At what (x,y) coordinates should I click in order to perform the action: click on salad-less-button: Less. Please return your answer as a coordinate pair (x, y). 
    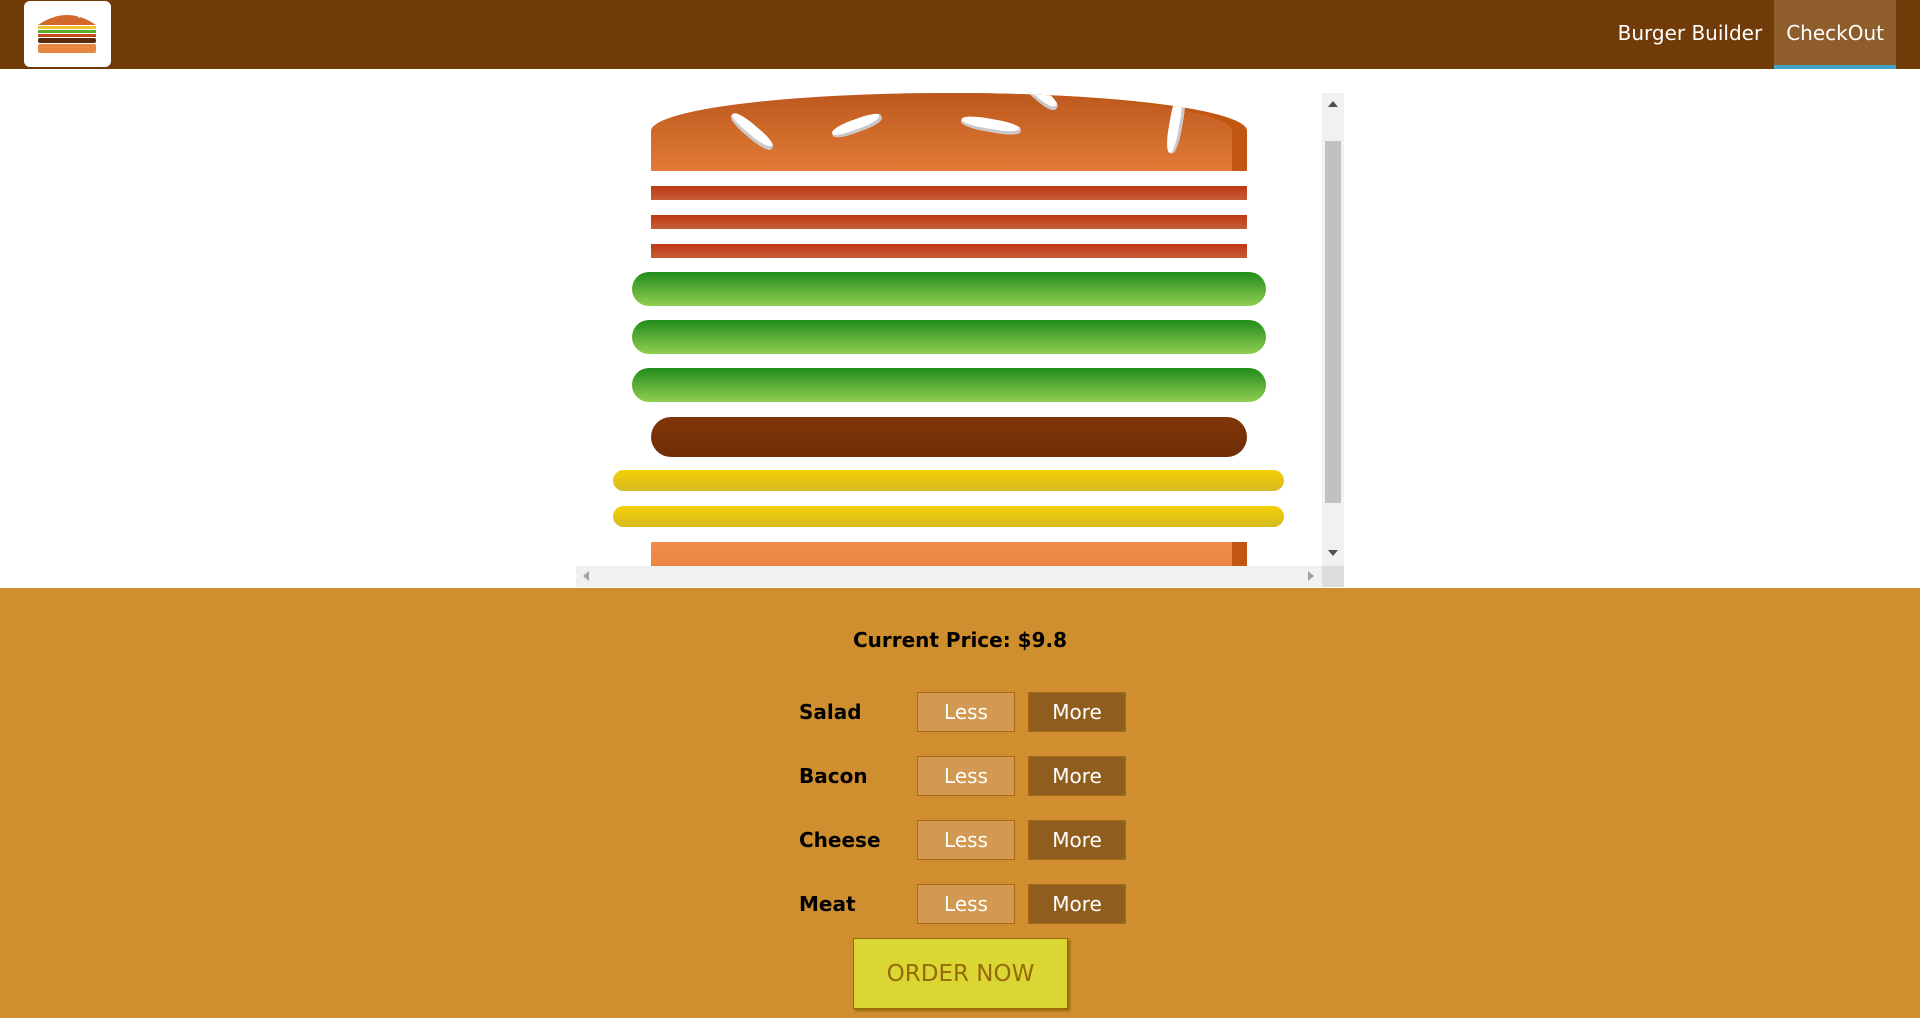
    Looking at the image, I should click on (966, 712).